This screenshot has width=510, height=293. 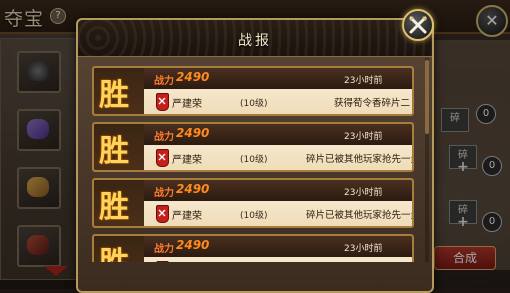 I want to click on close-icon, so click(x=418, y=25).